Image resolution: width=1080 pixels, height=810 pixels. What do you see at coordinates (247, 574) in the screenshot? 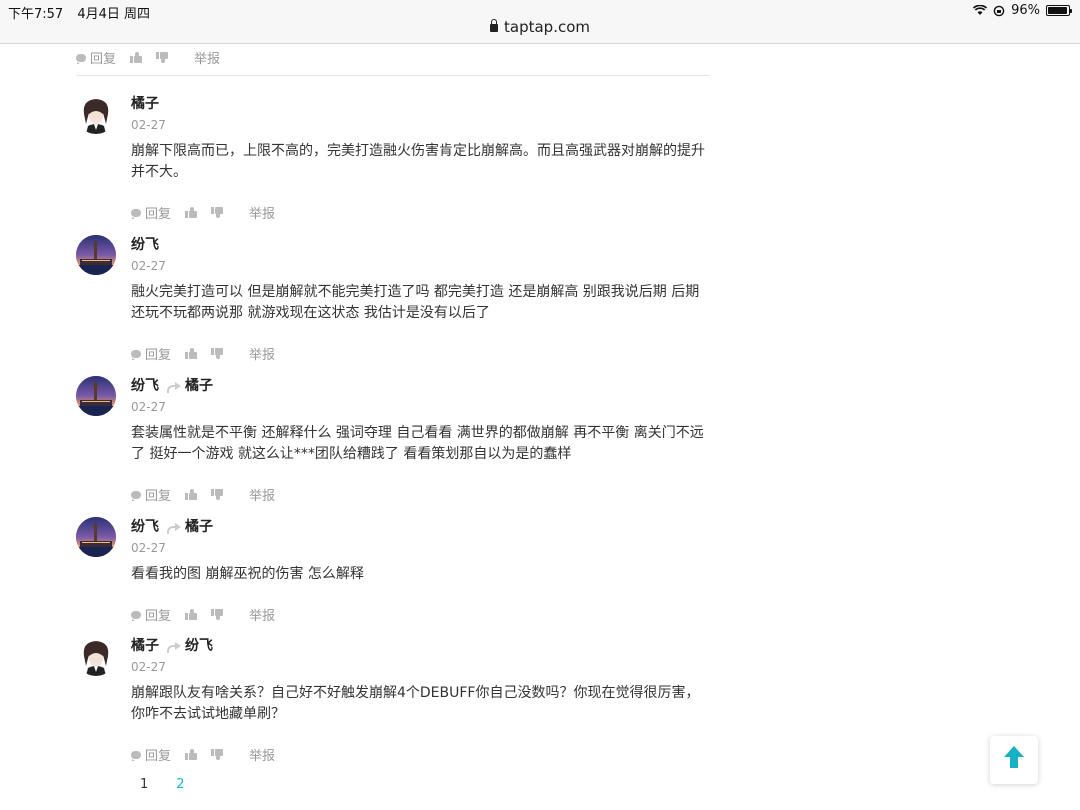
I see `comment-text: 看看我的图 崩解巫祝的伤害 怎么解释` at bounding box center [247, 574].